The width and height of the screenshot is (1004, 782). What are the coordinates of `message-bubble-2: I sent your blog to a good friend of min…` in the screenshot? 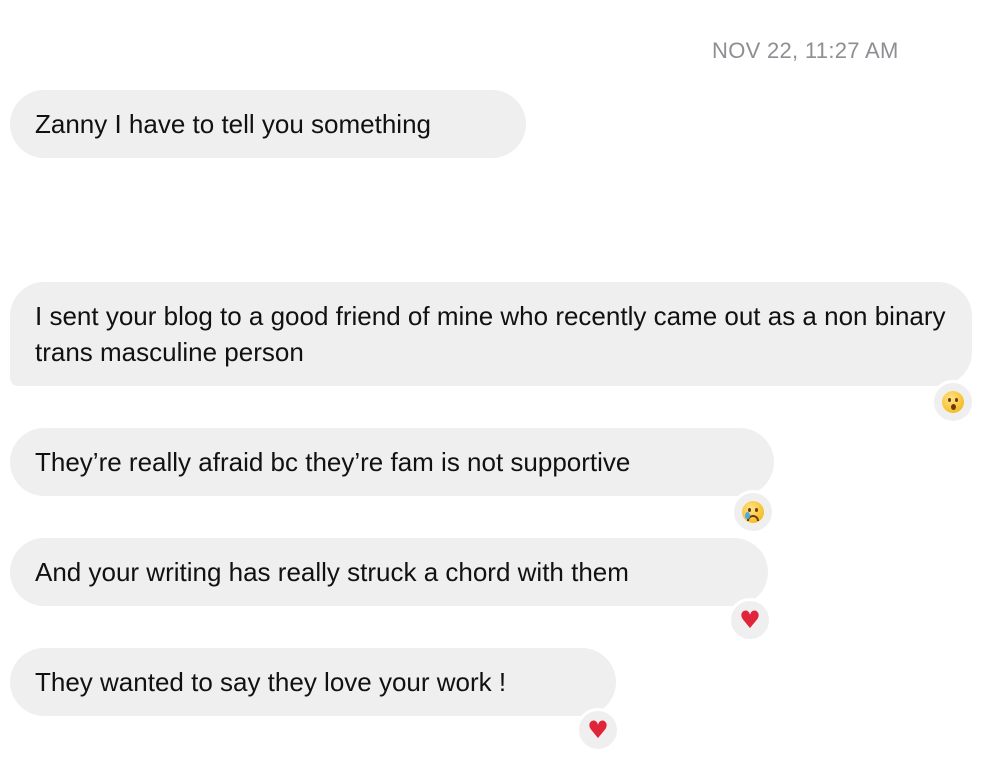 It's located at (491, 334).